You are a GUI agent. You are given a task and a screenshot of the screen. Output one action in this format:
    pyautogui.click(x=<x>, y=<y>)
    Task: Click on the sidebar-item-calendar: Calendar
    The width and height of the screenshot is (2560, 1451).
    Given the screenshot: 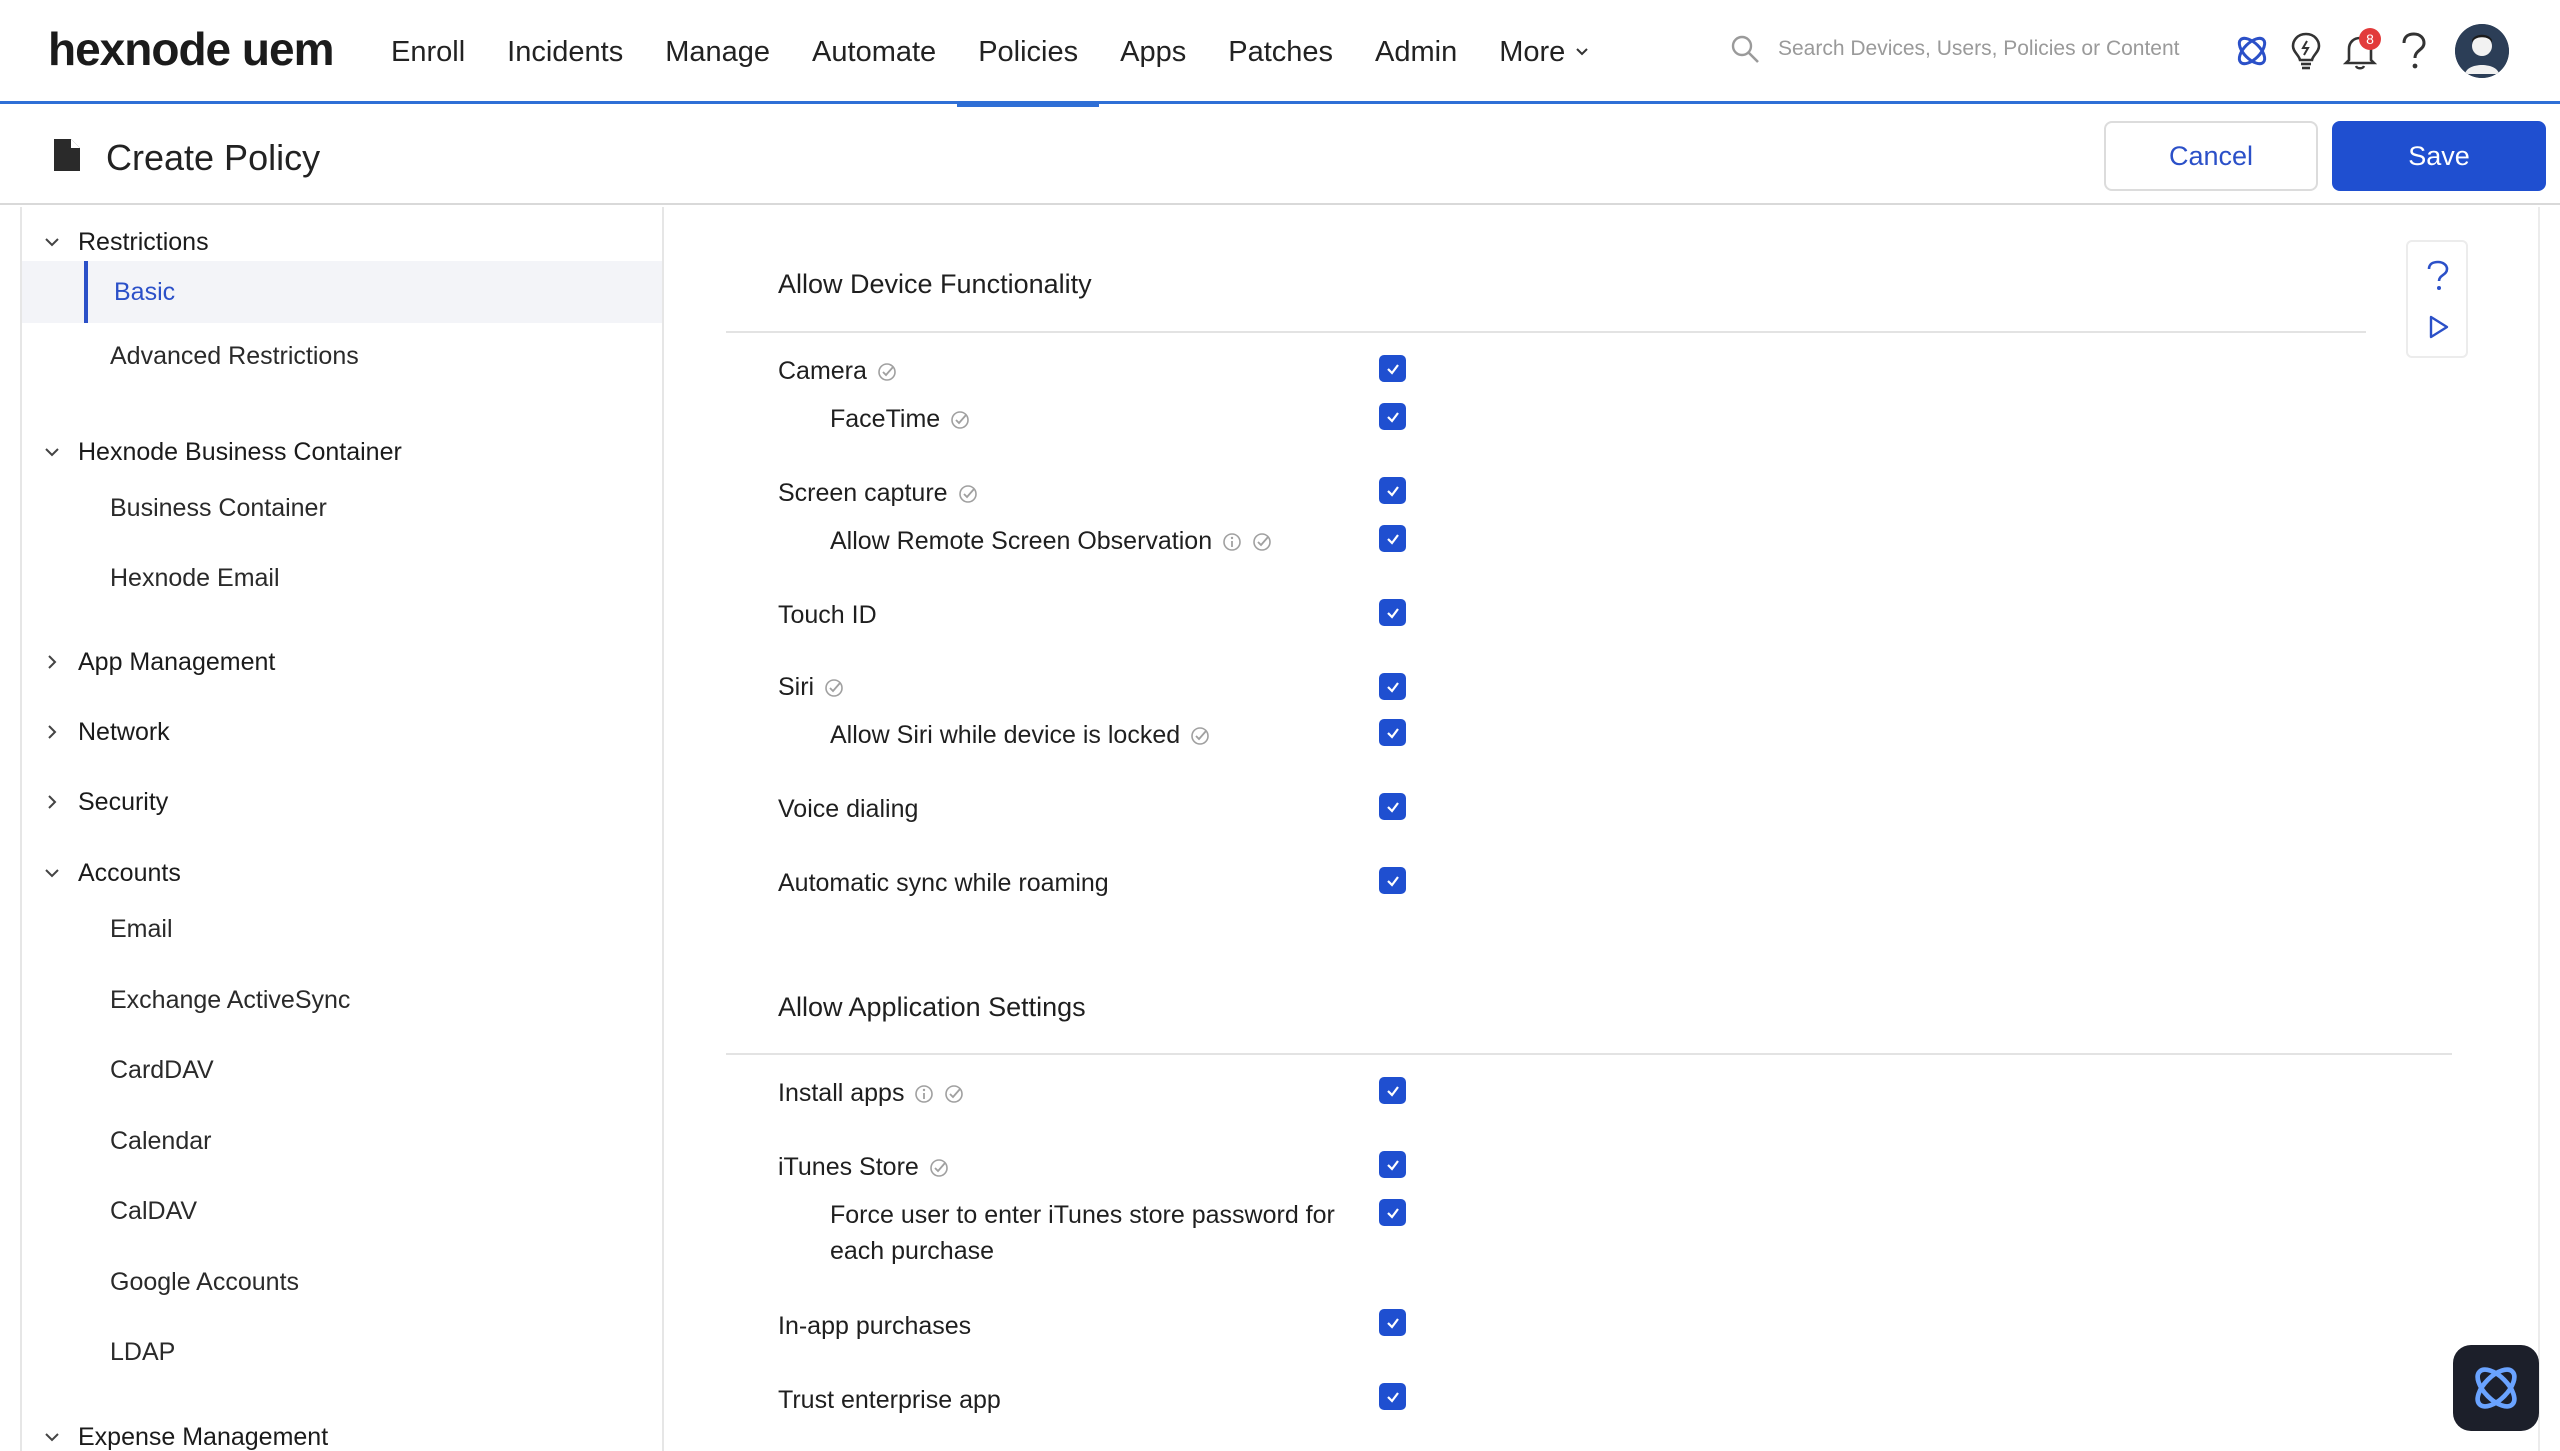 What is the action you would take?
    pyautogui.click(x=342, y=1141)
    